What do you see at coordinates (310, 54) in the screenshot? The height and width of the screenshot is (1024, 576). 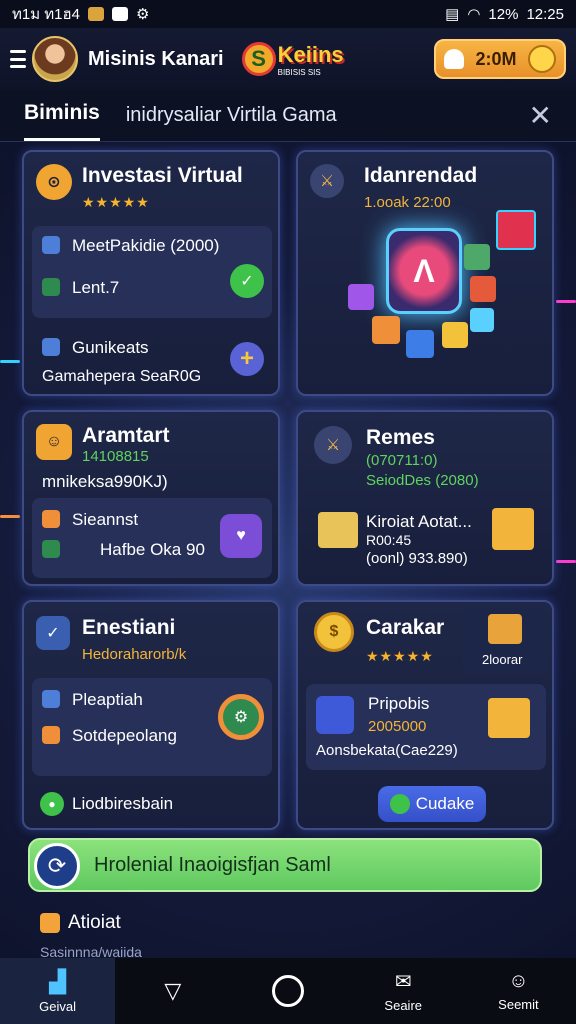 I see `logo-text: Keiins` at bounding box center [310, 54].